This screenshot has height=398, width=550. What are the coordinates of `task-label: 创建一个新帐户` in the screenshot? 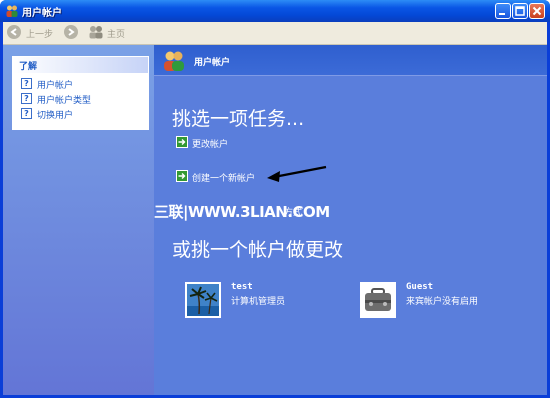 It's located at (224, 179).